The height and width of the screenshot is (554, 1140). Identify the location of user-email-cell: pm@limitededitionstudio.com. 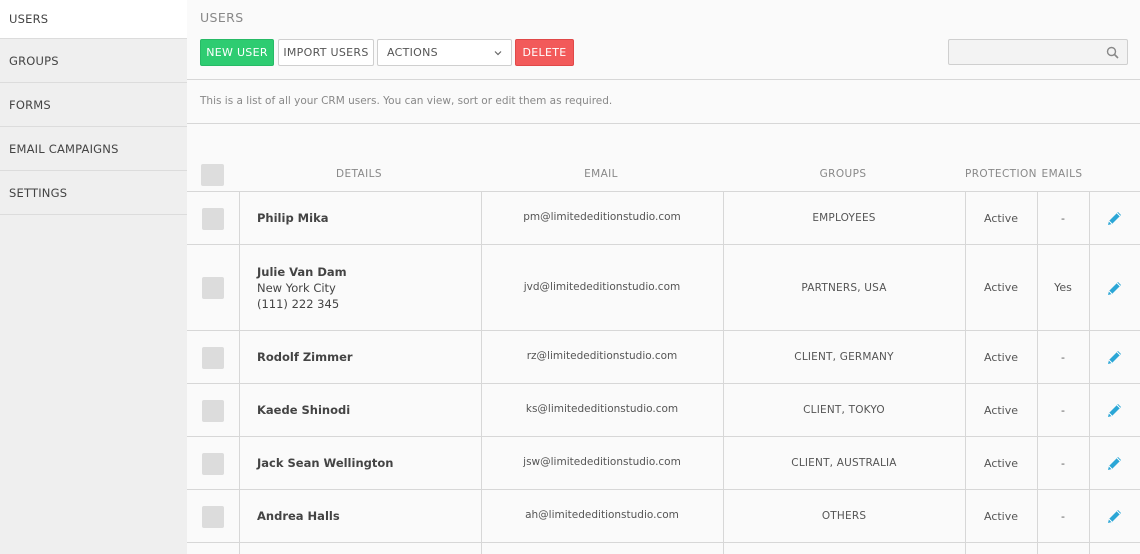
(602, 217).